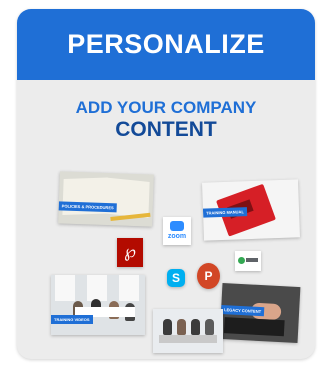  Describe the element at coordinates (177, 236) in the screenshot. I see `zoom-label: zoom` at that location.